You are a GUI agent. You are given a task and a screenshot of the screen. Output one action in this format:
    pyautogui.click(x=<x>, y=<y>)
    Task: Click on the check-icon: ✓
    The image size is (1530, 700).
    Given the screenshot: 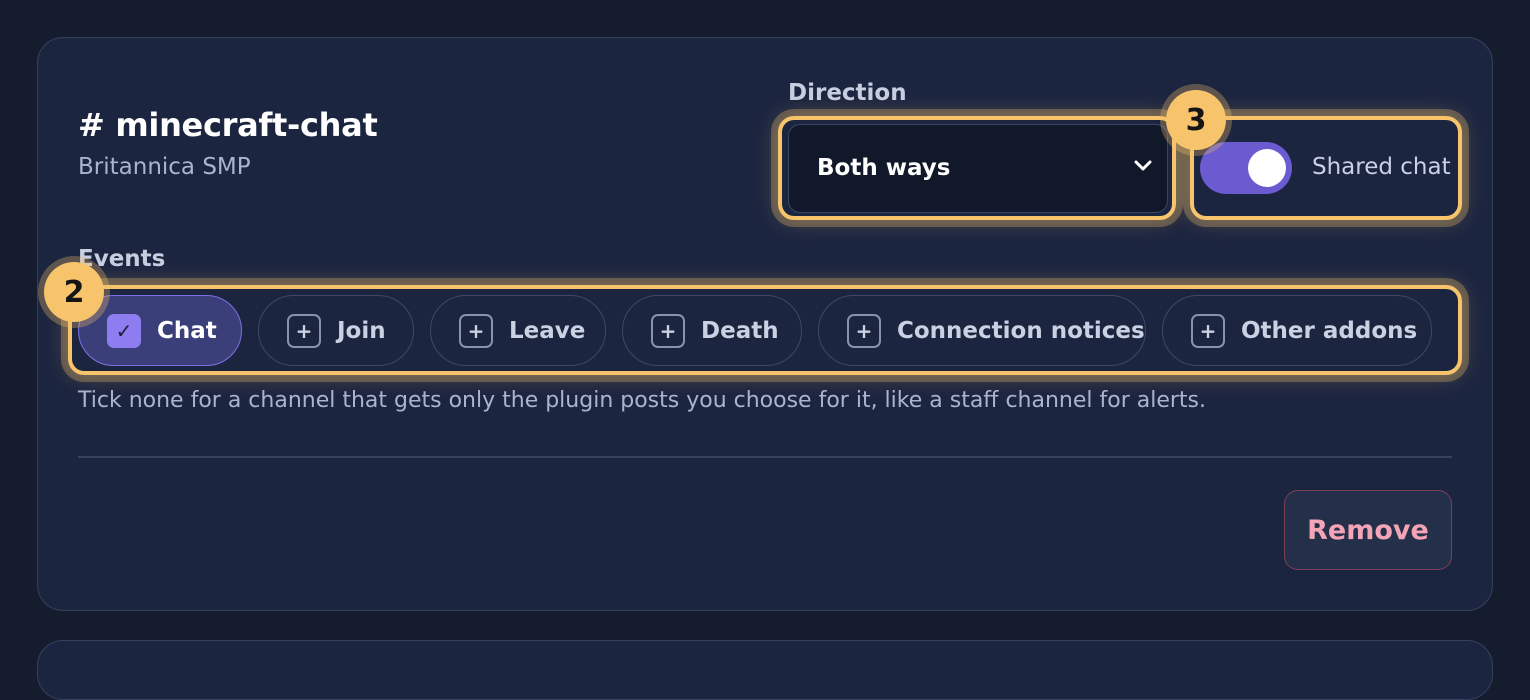 What is the action you would take?
    pyautogui.click(x=124, y=330)
    